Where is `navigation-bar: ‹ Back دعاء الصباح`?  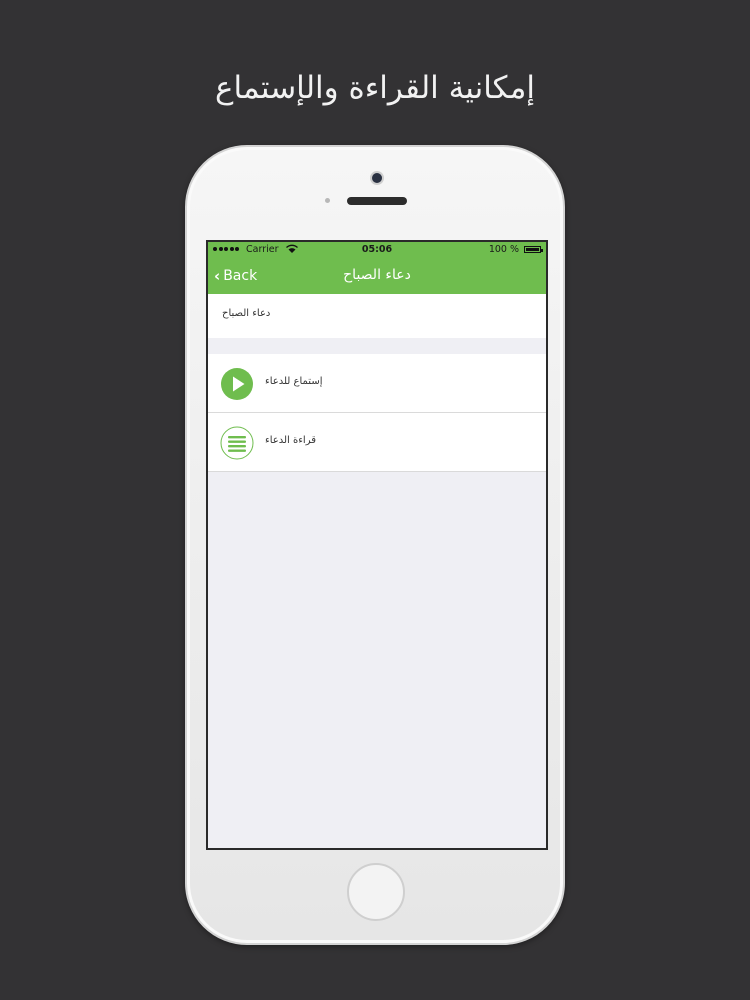
navigation-bar: ‹ Back دعاء الصباح is located at coordinates (377, 276).